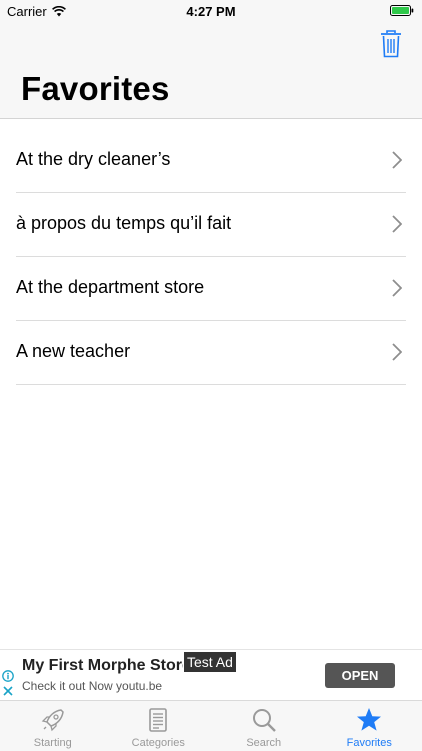  Describe the element at coordinates (53, 743) in the screenshot. I see `tab-label: Starting` at that location.